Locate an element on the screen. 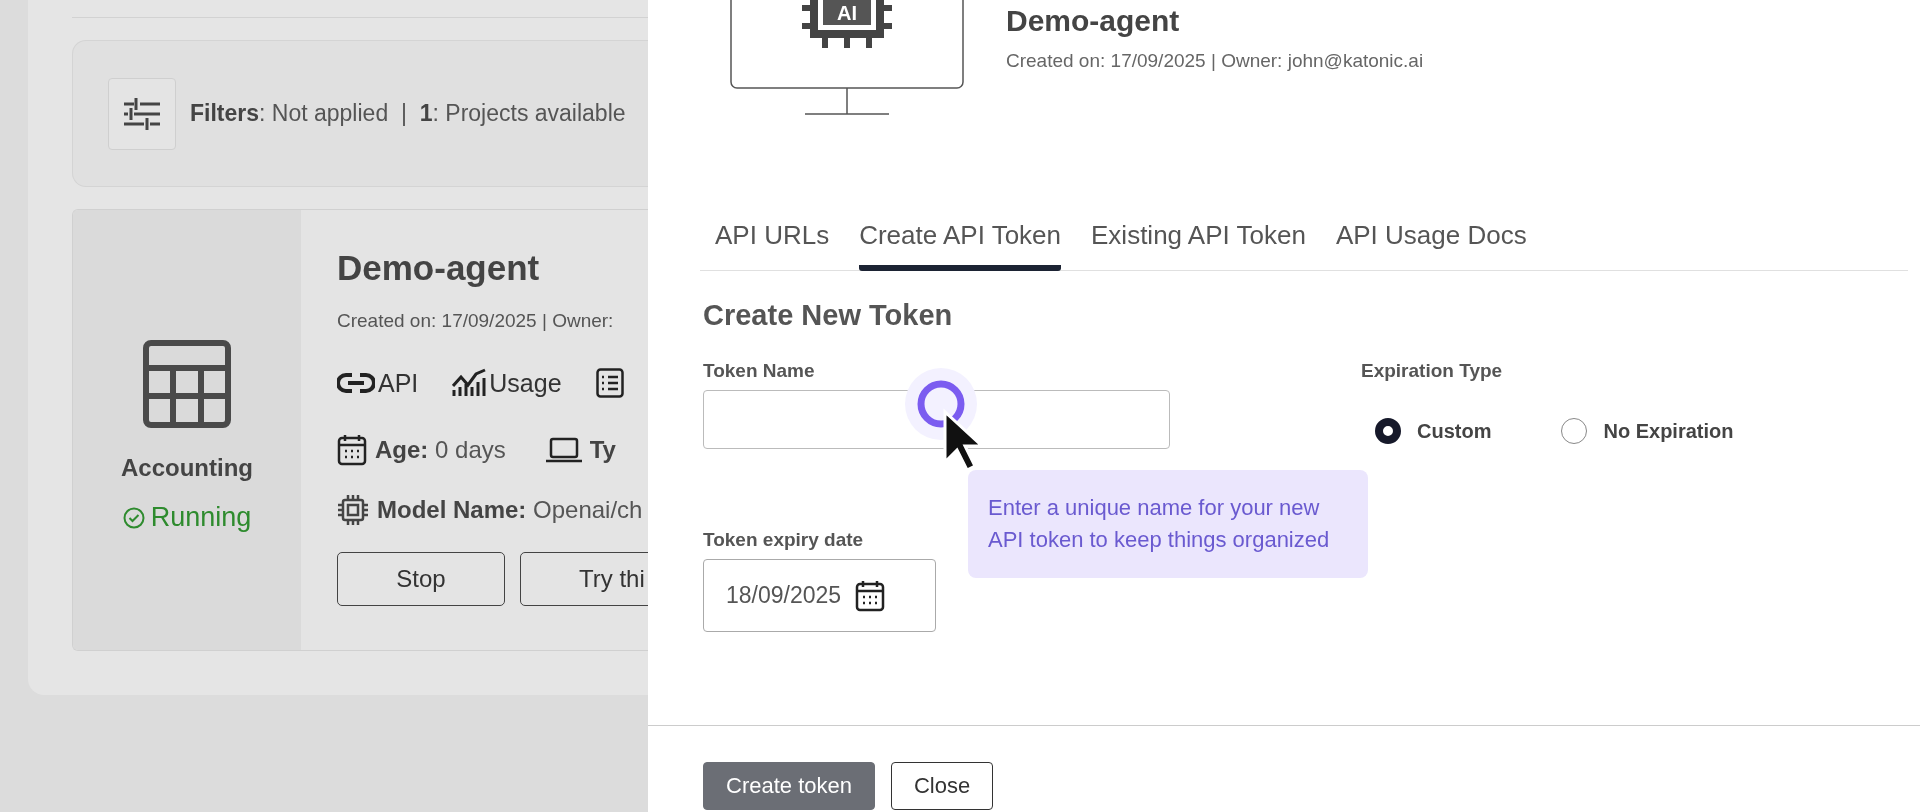 This screenshot has width=1920, height=812. type-text: Ty is located at coordinates (602, 450).